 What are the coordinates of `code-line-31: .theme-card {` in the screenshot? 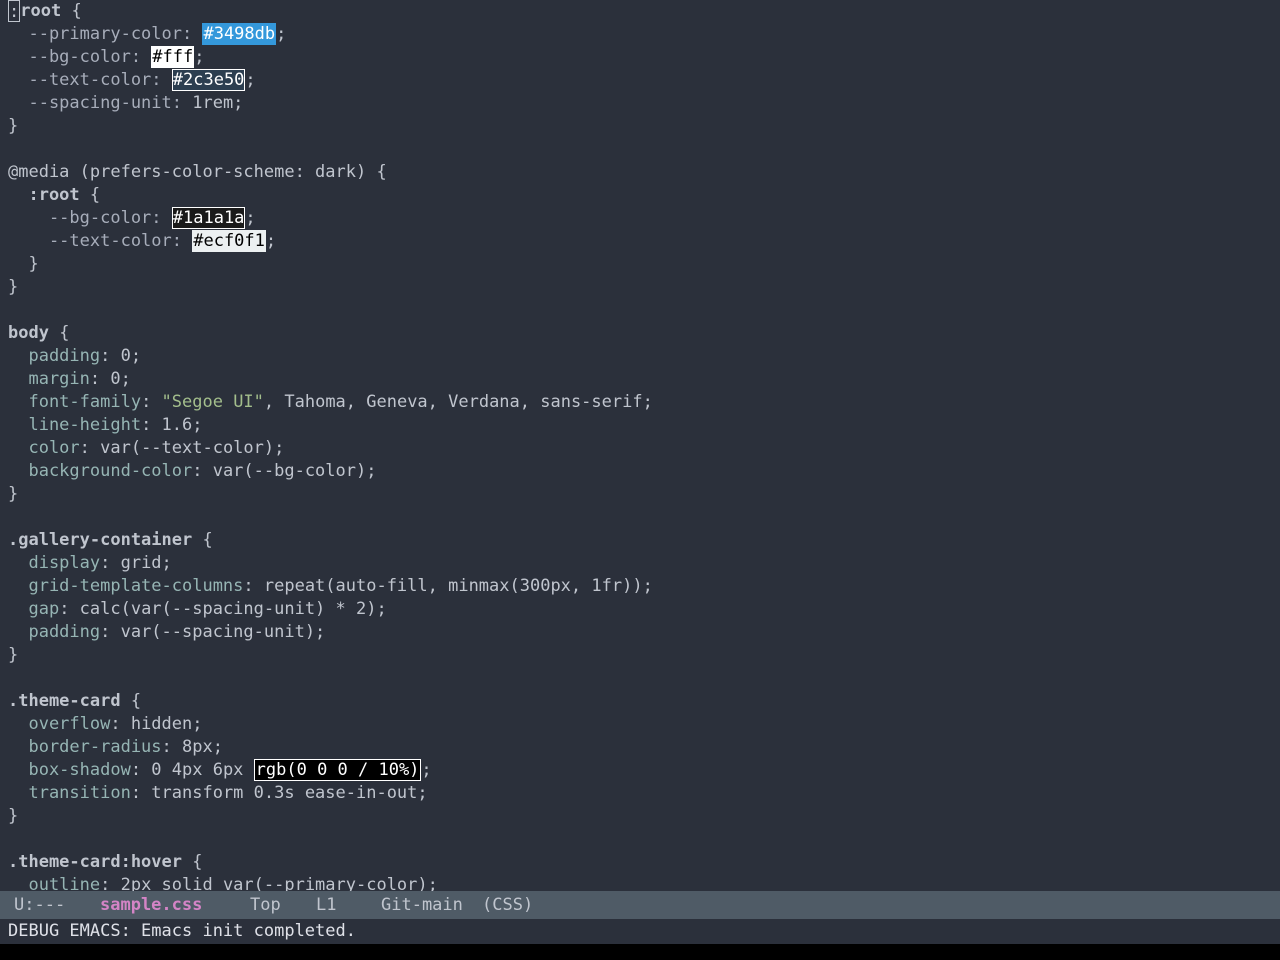 It's located at (75, 701).